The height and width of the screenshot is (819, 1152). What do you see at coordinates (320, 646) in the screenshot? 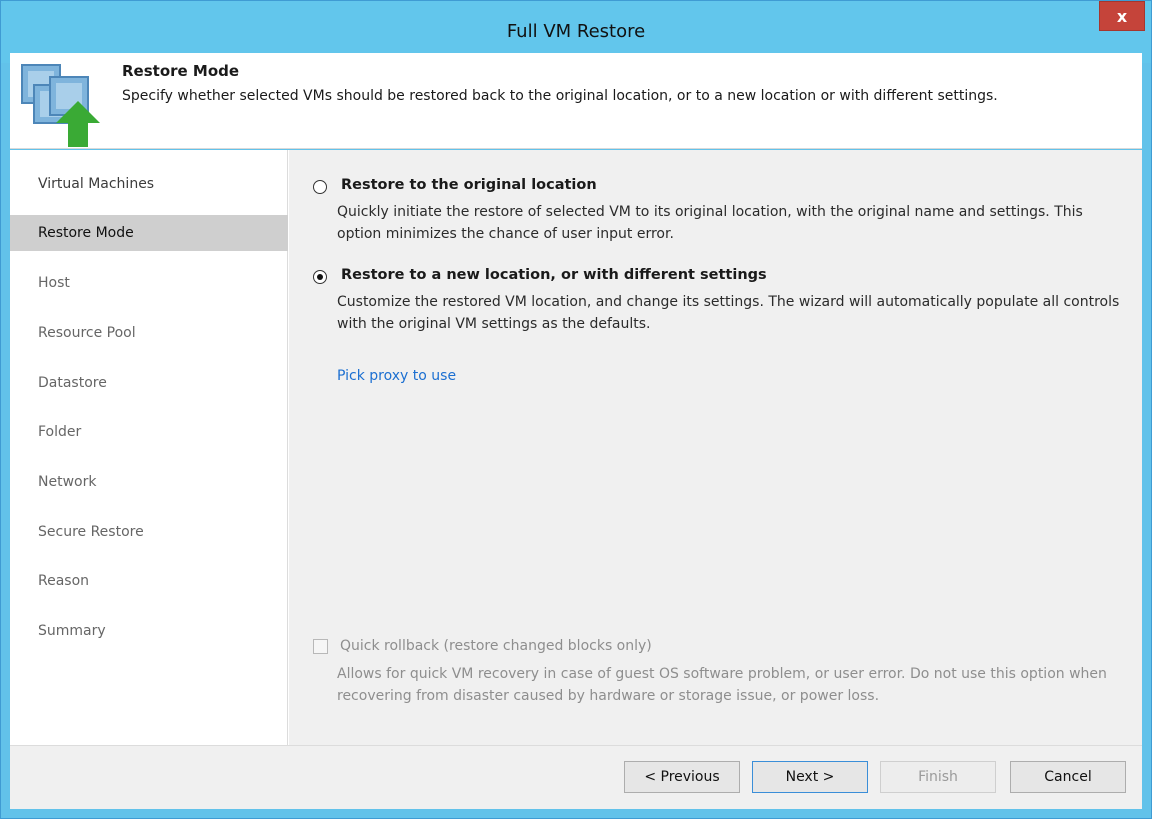
I see `quick-rollback-checkbox` at bounding box center [320, 646].